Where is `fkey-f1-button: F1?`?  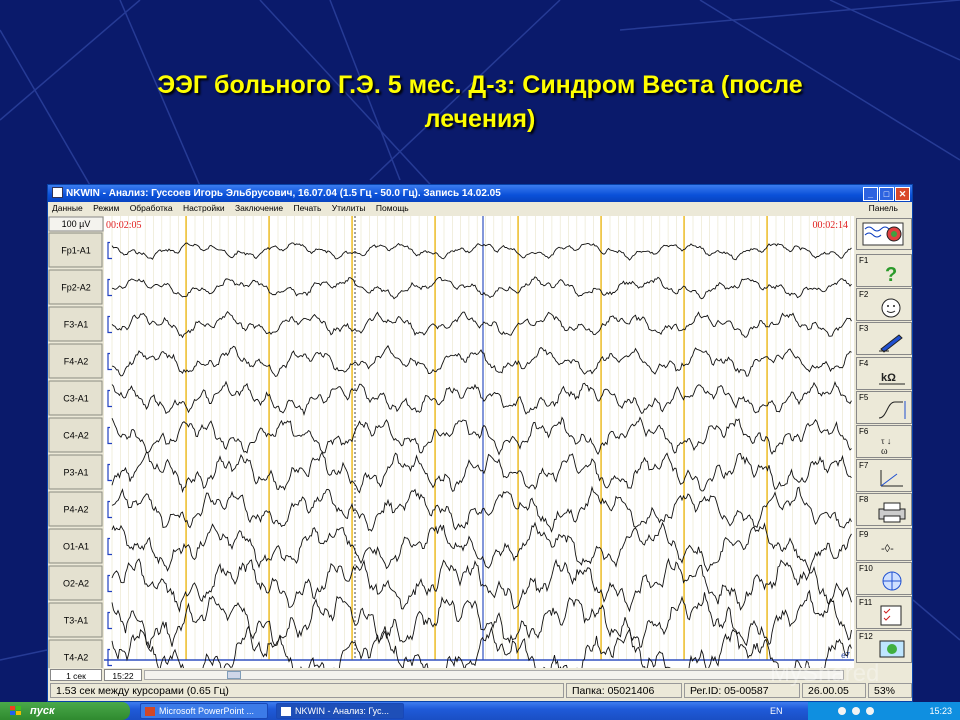 fkey-f1-button: F1? is located at coordinates (884, 270).